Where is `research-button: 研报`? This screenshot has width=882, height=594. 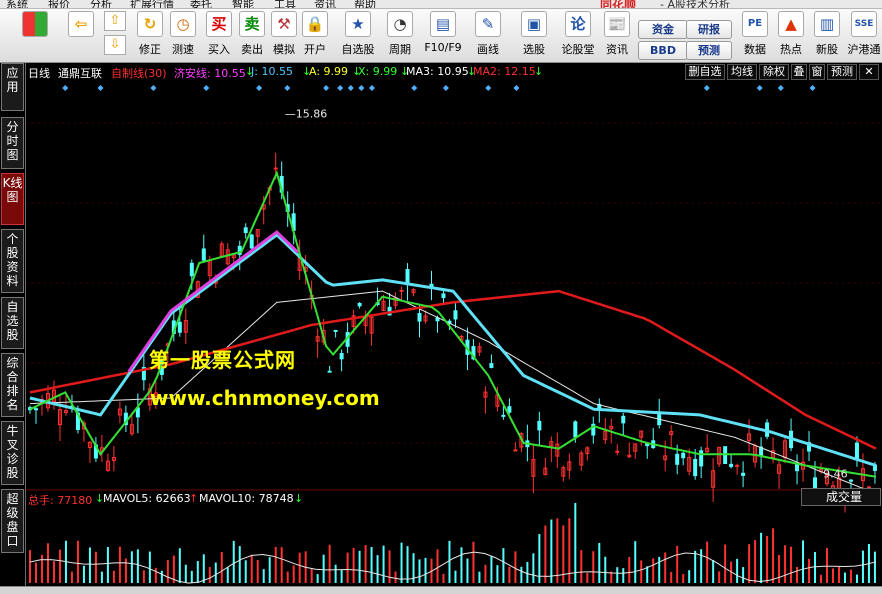 research-button: 研报 is located at coordinates (709, 29).